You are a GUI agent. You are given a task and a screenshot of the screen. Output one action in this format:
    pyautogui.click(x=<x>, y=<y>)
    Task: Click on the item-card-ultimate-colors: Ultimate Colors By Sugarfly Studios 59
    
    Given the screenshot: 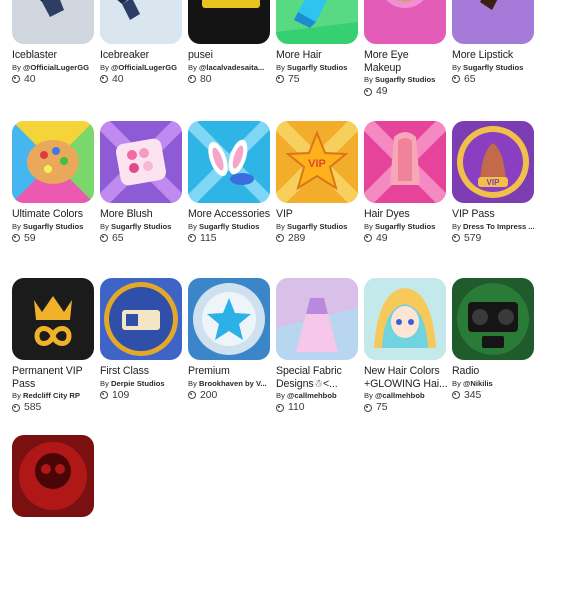 What is the action you would take?
    pyautogui.click(x=54, y=183)
    